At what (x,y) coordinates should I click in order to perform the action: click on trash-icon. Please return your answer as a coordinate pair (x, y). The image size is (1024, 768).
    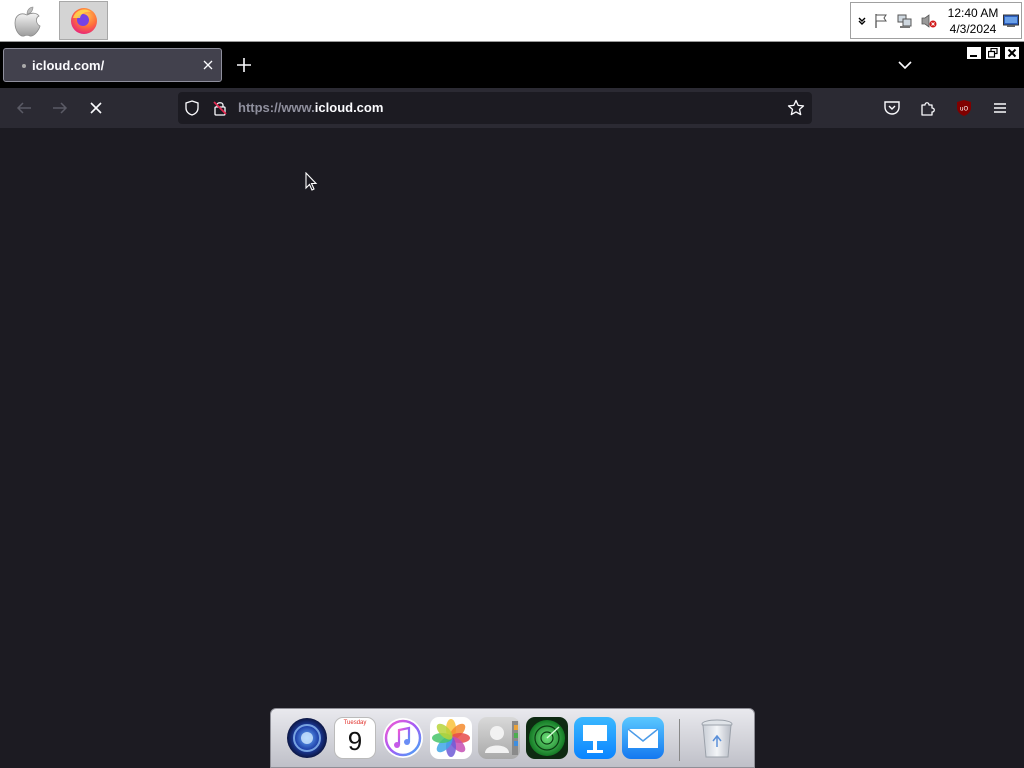
    Looking at the image, I should click on (717, 738).